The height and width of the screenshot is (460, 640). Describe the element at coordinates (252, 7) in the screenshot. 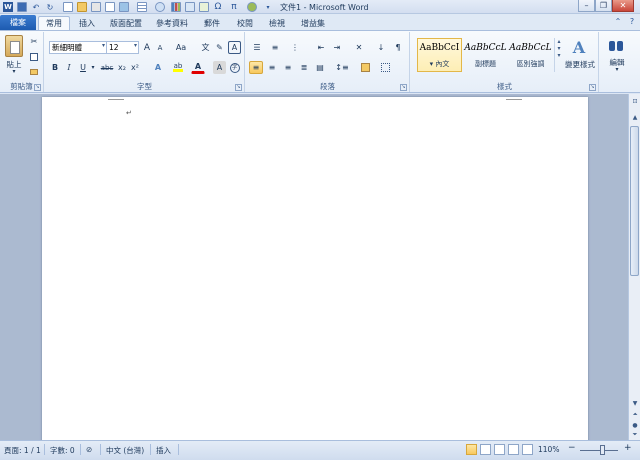

I see `smartart-icon` at that location.